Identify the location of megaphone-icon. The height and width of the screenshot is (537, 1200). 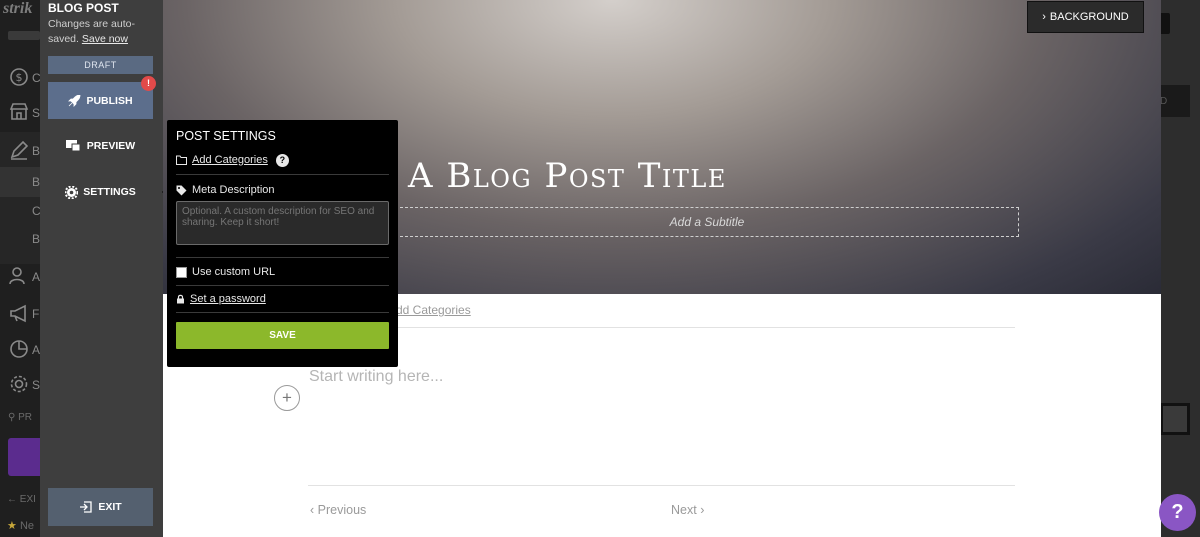
(19, 313).